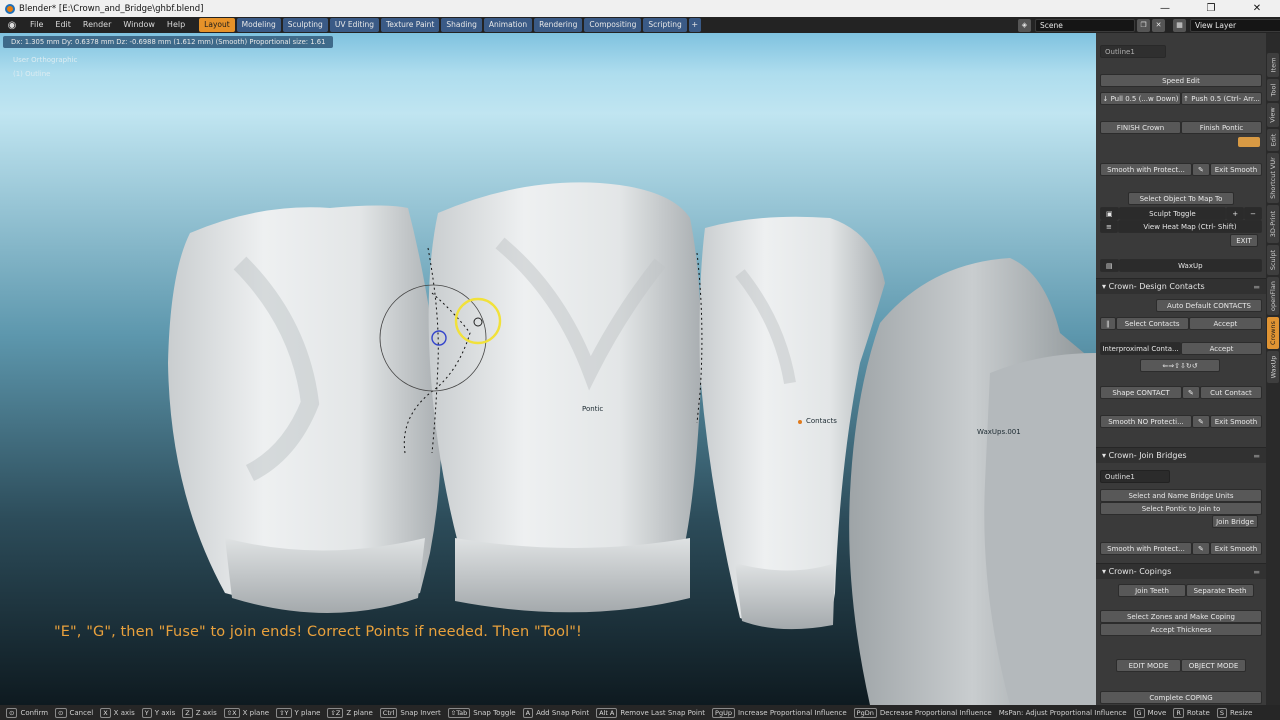  Describe the element at coordinates (1141, 392) in the screenshot. I see `shape-contact-button: Shape CONTACT` at that location.